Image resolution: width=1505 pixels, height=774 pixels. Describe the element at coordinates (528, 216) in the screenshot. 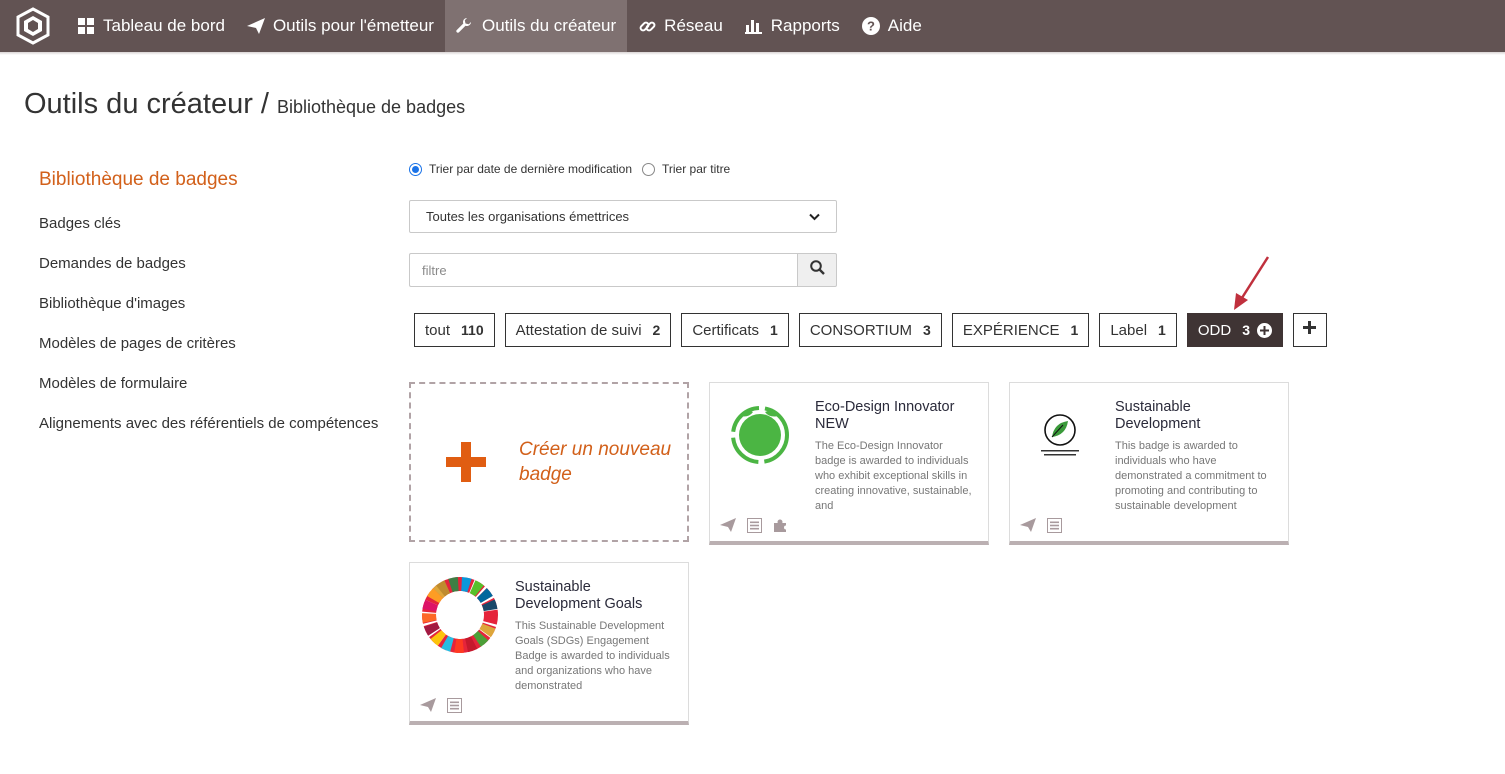

I see `issuer-organization-select-value: Toutes les organisations émettrices` at that location.